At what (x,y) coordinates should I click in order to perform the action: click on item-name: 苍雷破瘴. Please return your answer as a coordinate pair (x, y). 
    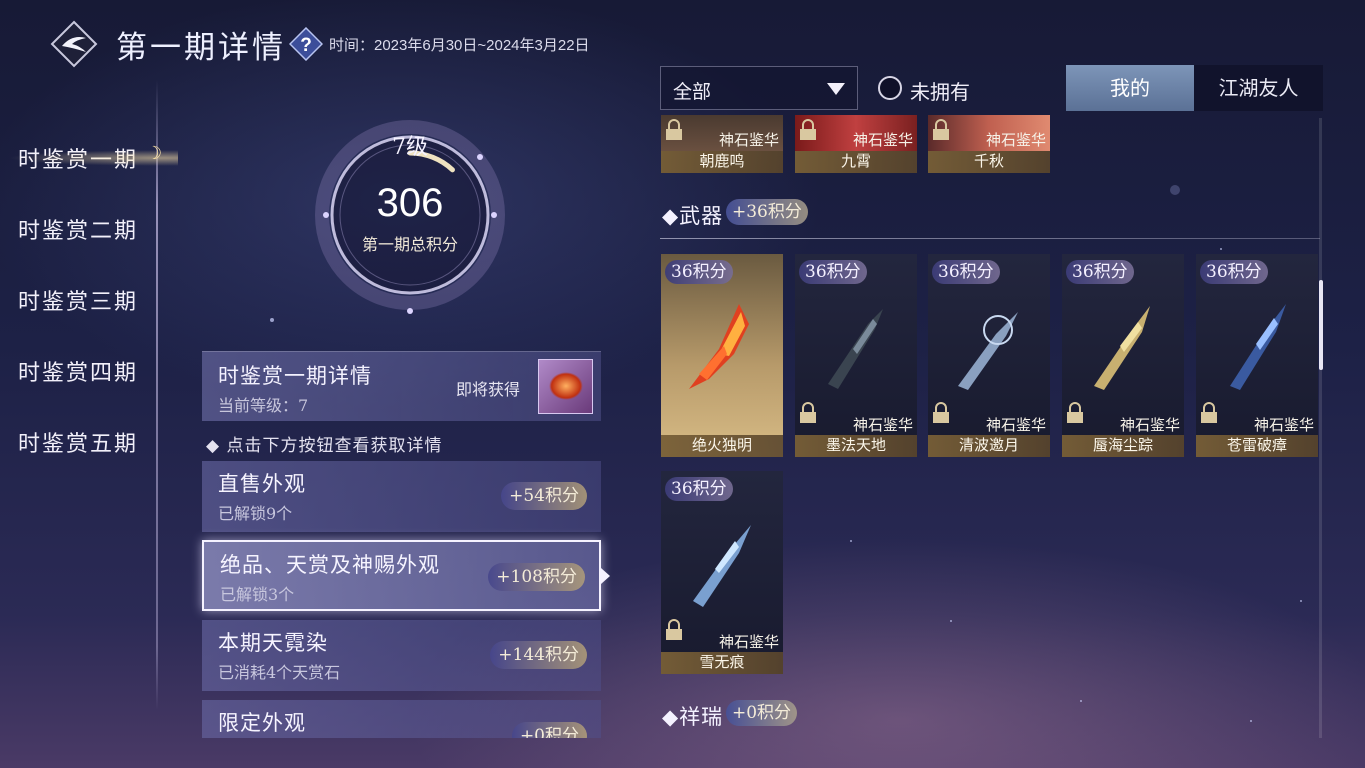
    Looking at the image, I should click on (1256, 445).